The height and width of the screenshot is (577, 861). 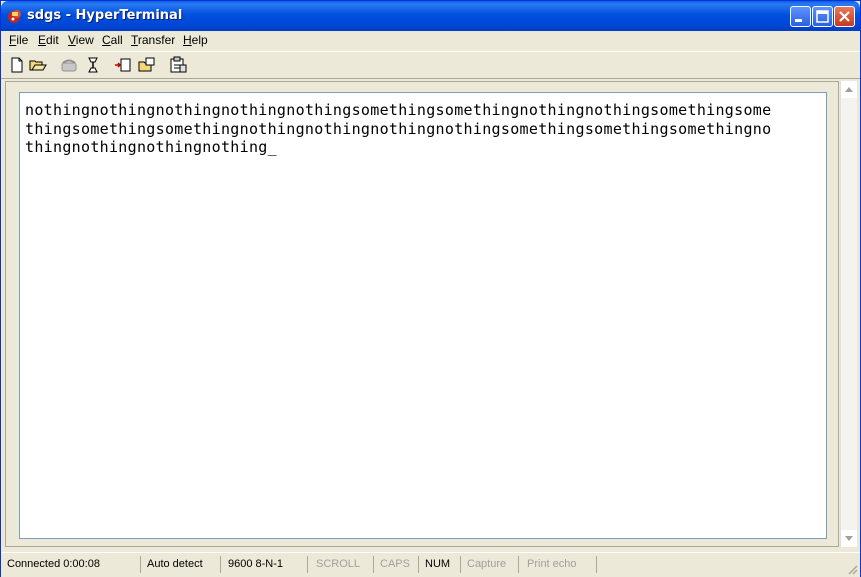 What do you see at coordinates (491, 564) in the screenshot?
I see `status-capture: Capture` at bounding box center [491, 564].